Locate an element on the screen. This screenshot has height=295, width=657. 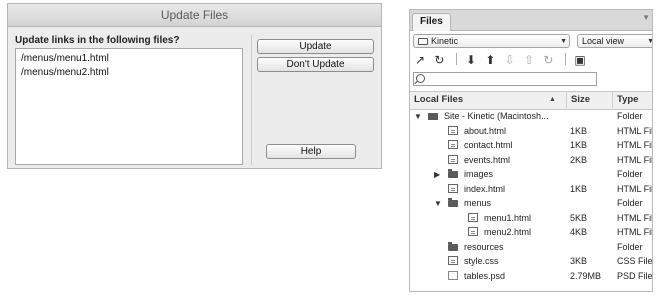
file-name: contact.html is located at coordinates (488, 145).